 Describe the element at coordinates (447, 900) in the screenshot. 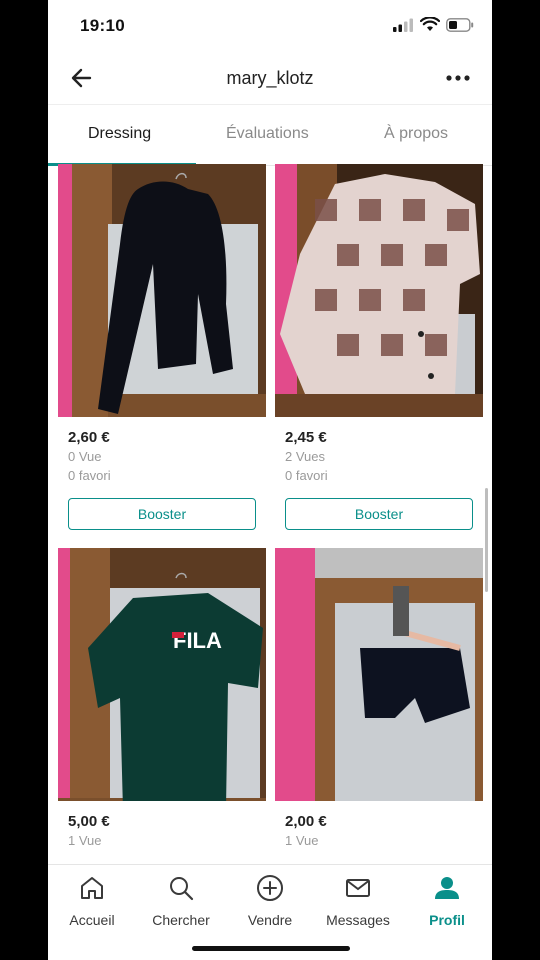

I see `nav-profil: Profil` at that location.